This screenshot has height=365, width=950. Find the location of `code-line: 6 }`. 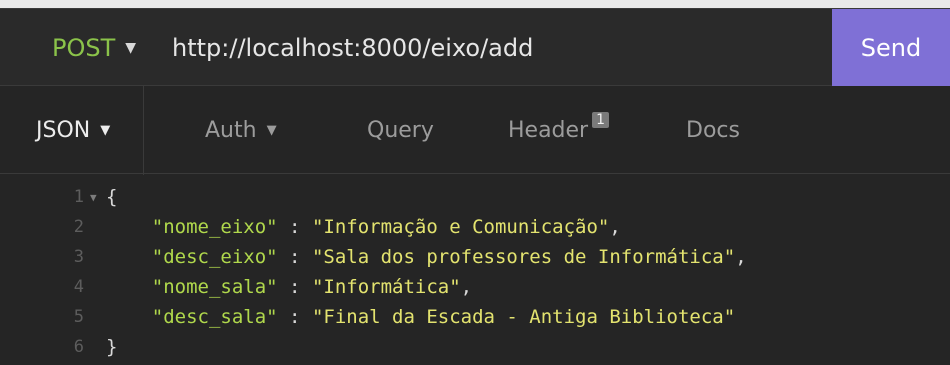

code-line: 6 } is located at coordinates (475, 347).